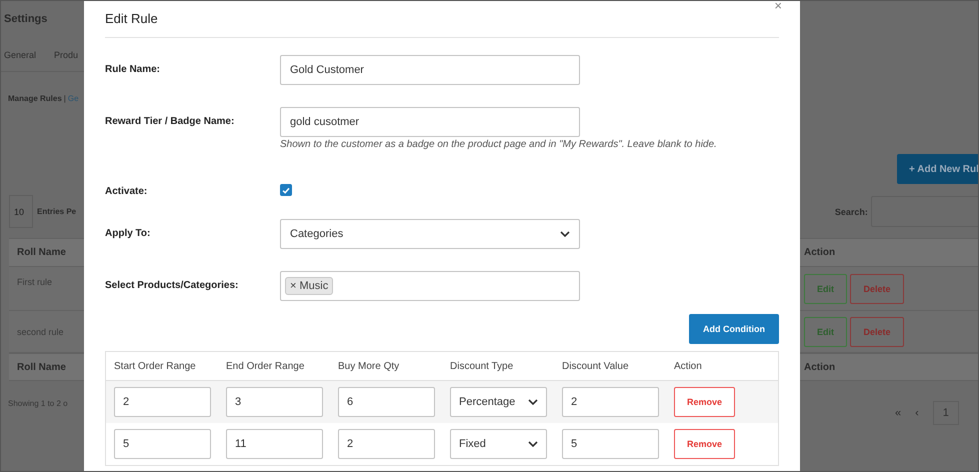 Image resolution: width=979 pixels, height=472 pixels. I want to click on help-text: Shown to the customer as a badge on the product page and in "My Rewards". Leave blank to hide., so click(498, 144).